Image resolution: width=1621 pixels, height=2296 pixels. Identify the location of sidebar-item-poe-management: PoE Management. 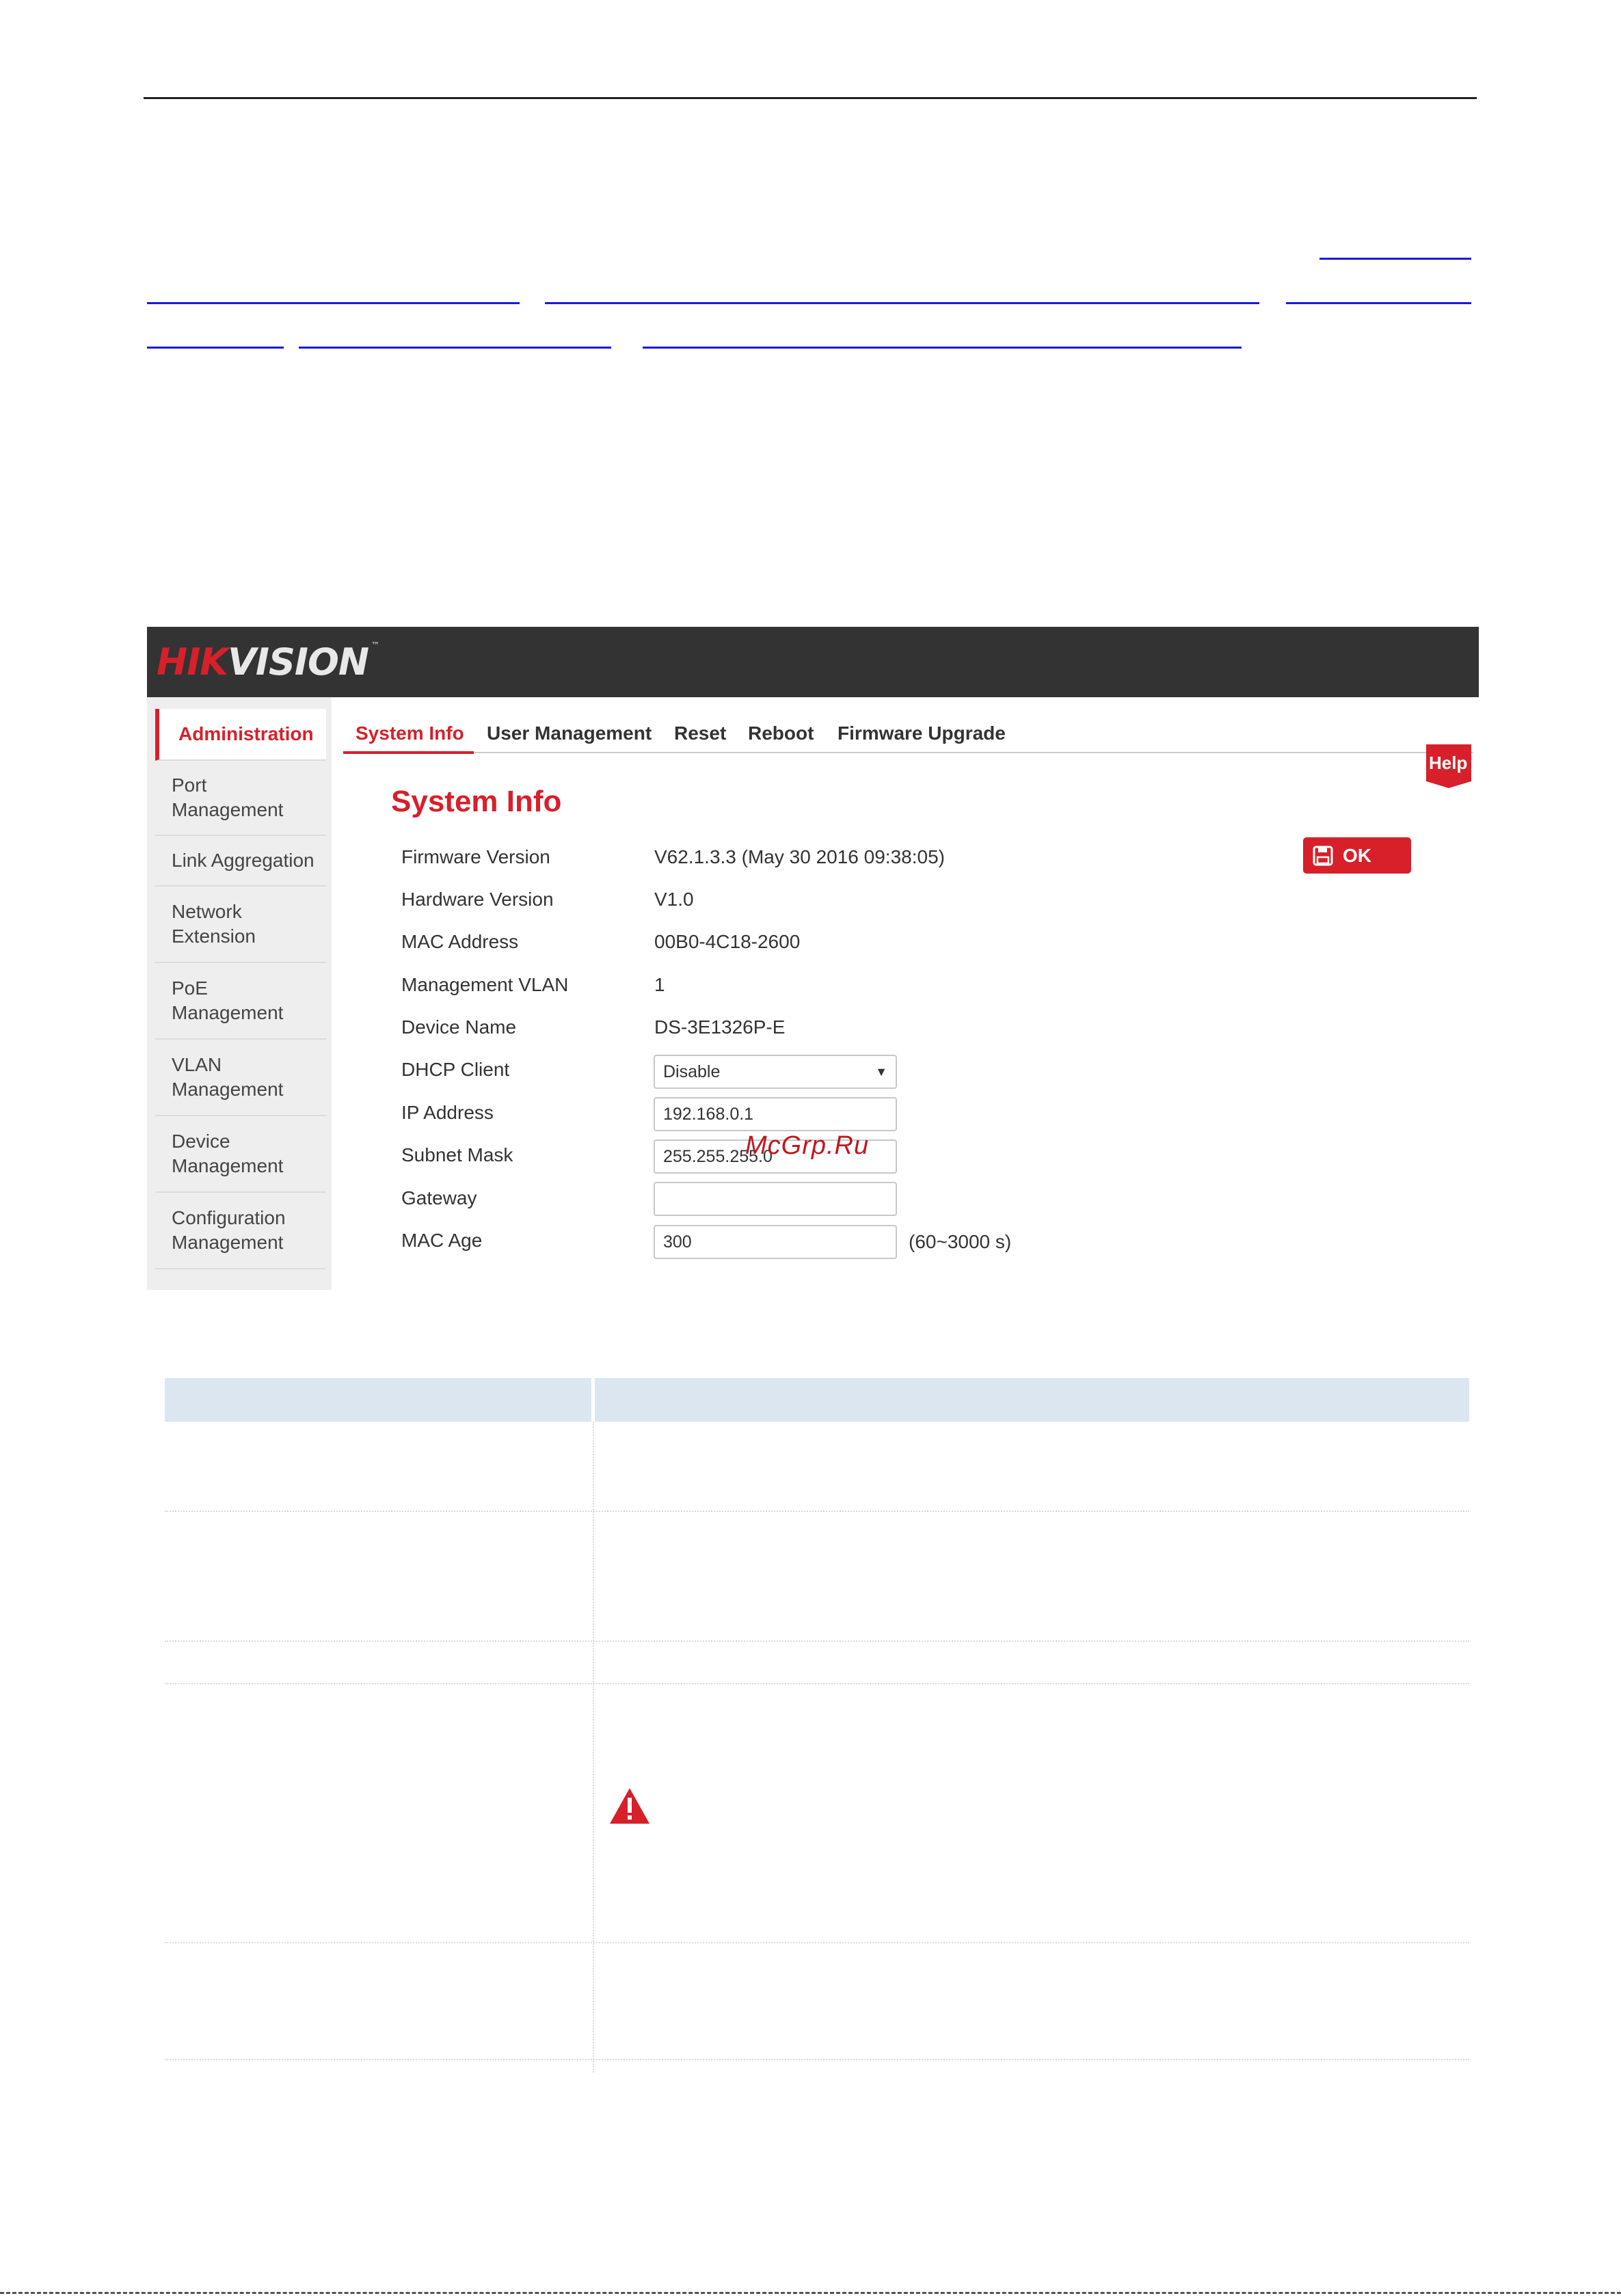
(240, 1002).